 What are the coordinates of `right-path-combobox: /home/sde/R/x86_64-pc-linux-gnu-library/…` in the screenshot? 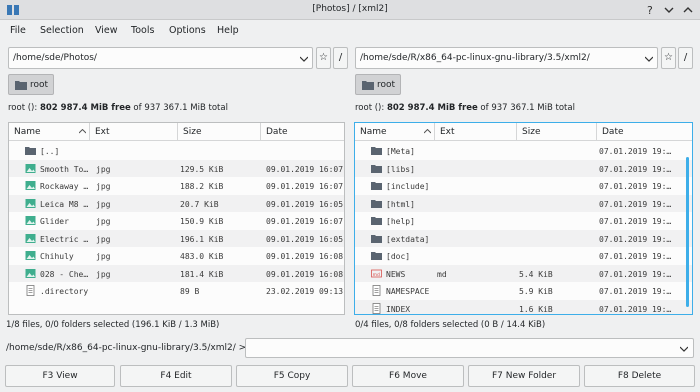 It's located at (506, 58).